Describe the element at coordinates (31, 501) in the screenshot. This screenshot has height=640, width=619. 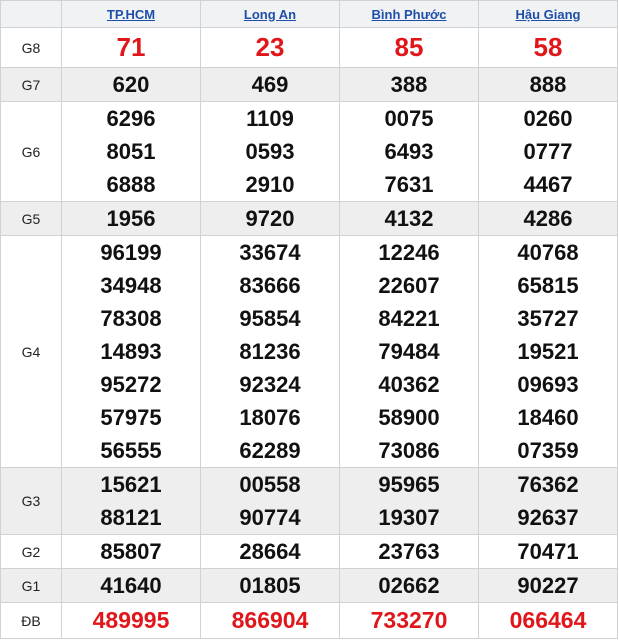
I see `prize-label: G3` at that location.